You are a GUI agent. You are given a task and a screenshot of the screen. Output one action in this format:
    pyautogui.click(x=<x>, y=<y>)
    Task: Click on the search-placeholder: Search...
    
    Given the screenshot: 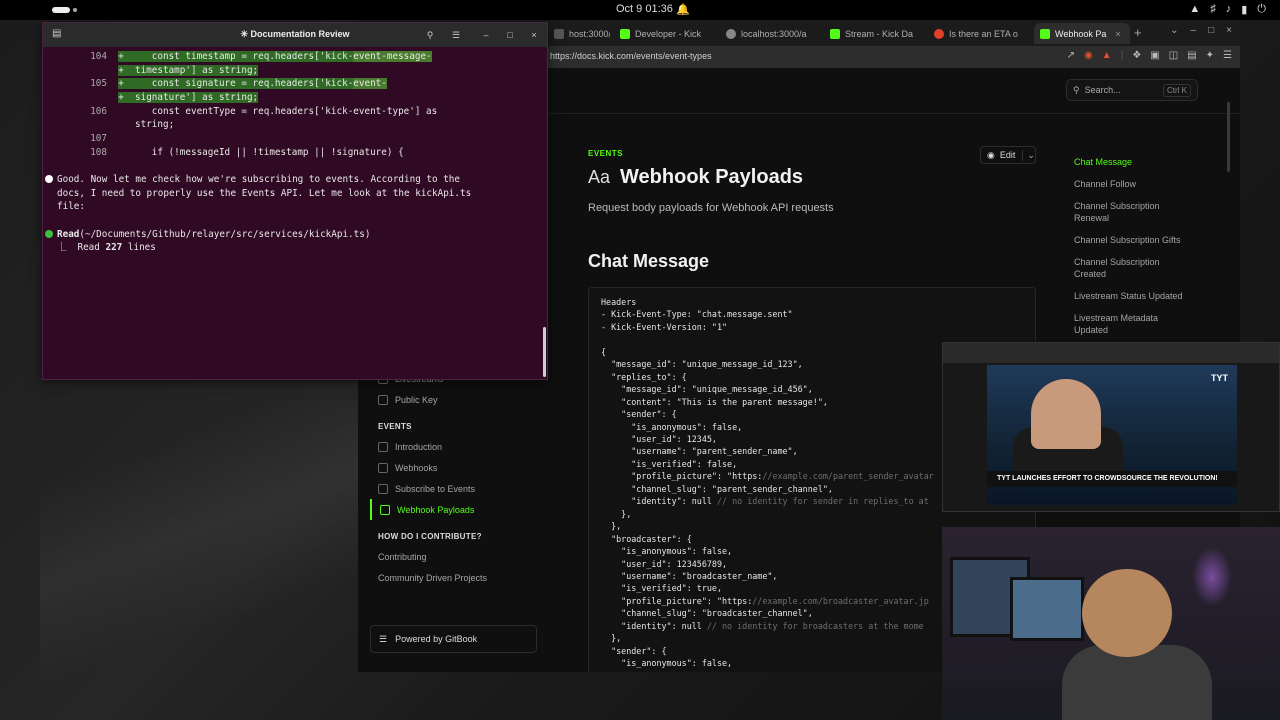 What is the action you would take?
    pyautogui.click(x=1102, y=90)
    